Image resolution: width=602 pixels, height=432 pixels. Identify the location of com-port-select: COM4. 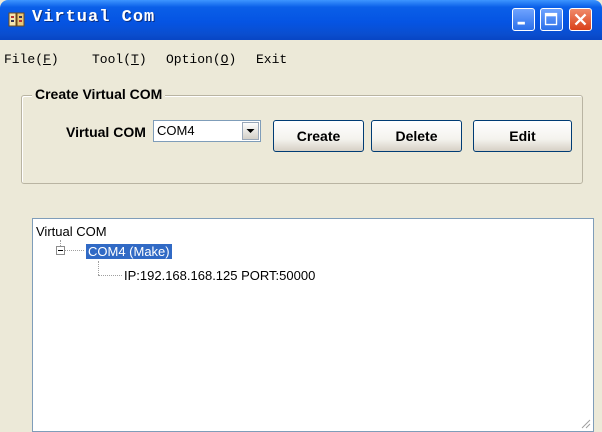
(207, 131).